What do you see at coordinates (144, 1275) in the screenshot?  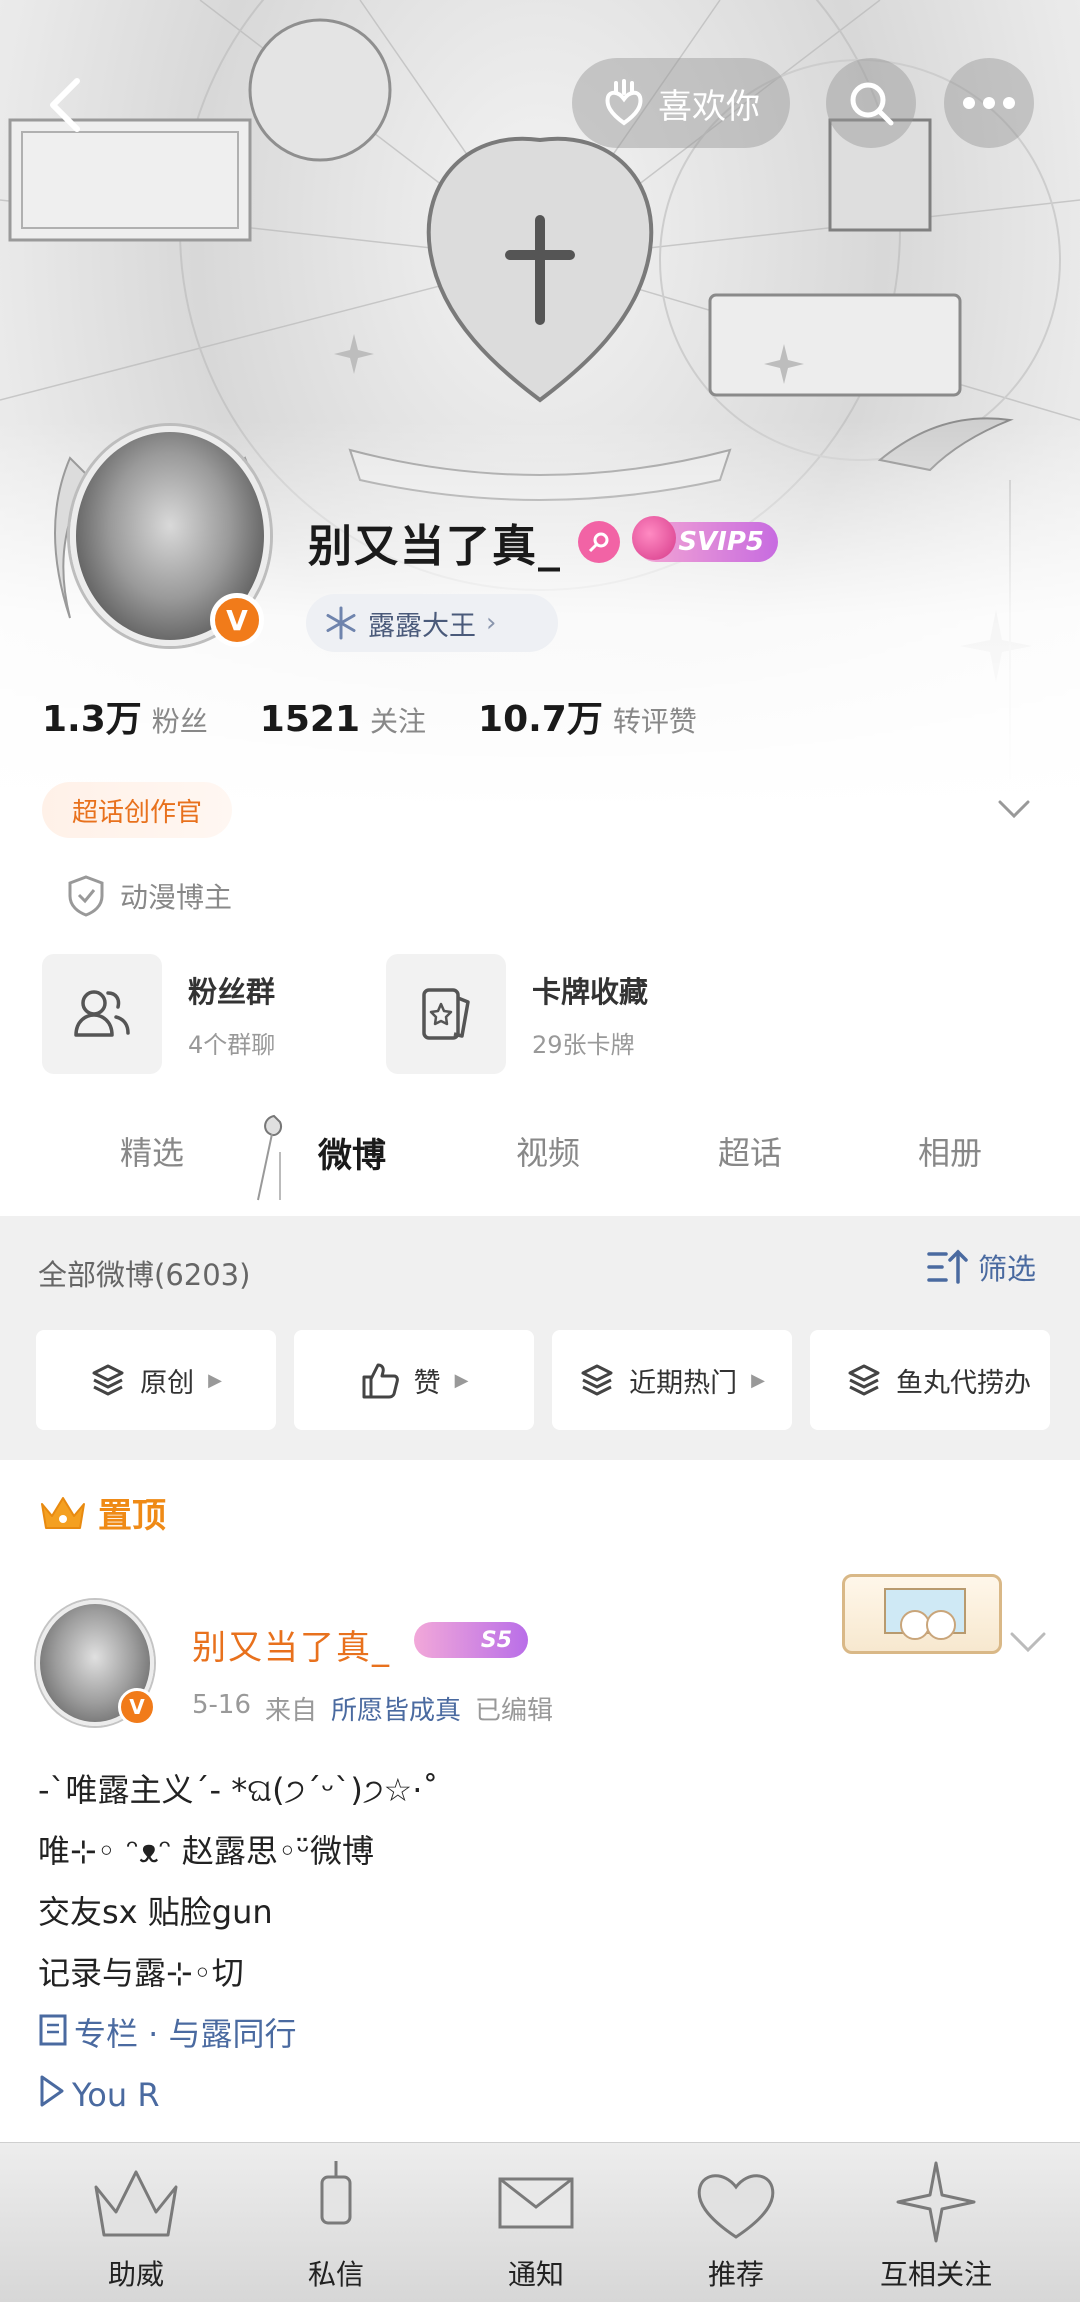 I see `all-posts-count: 全部微博(6203)` at bounding box center [144, 1275].